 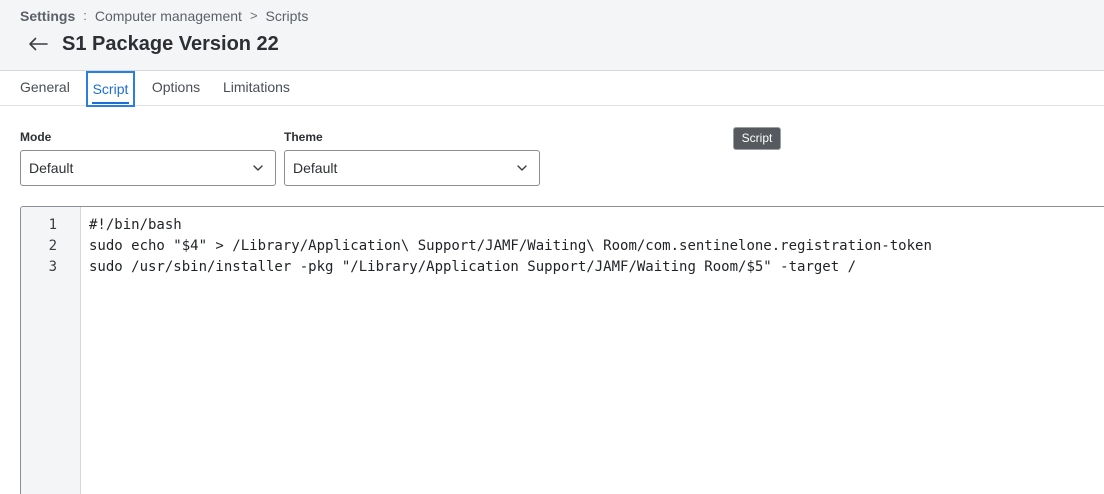 What do you see at coordinates (36, 137) in the screenshot?
I see `mode-label: Mode` at bounding box center [36, 137].